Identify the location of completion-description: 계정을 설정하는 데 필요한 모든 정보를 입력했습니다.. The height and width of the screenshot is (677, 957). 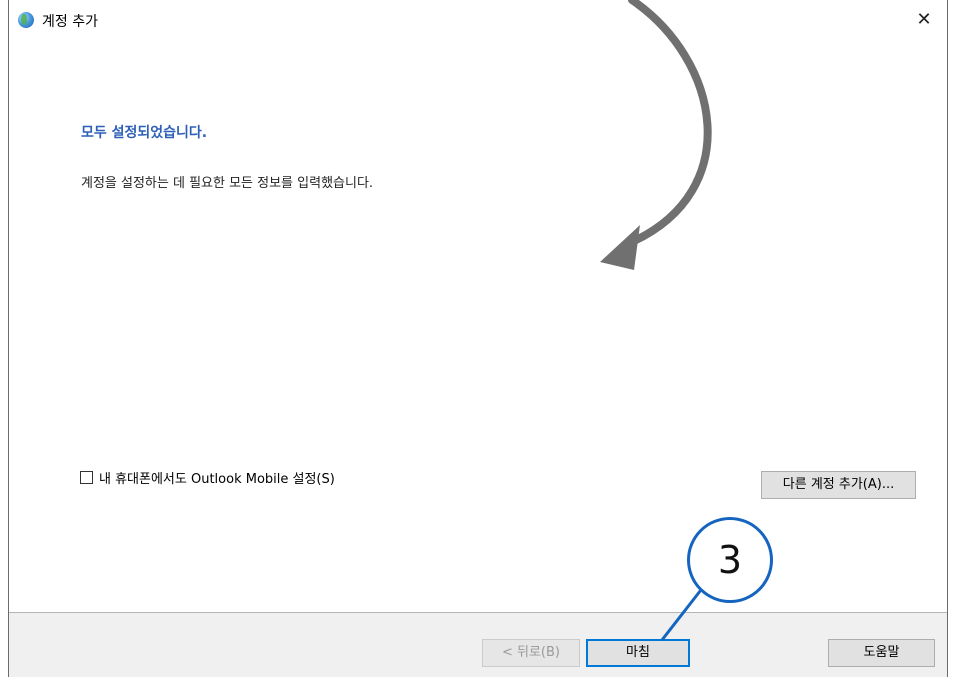
(227, 183).